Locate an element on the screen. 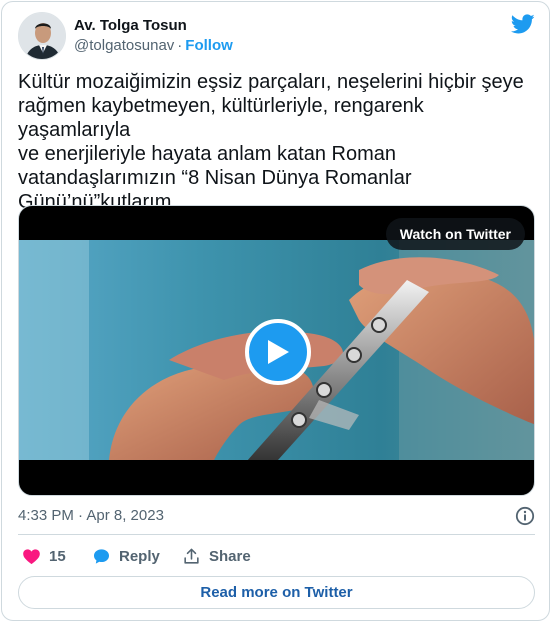 The height and width of the screenshot is (623, 552). read-more-button: Read more on Twitter is located at coordinates (276, 592).